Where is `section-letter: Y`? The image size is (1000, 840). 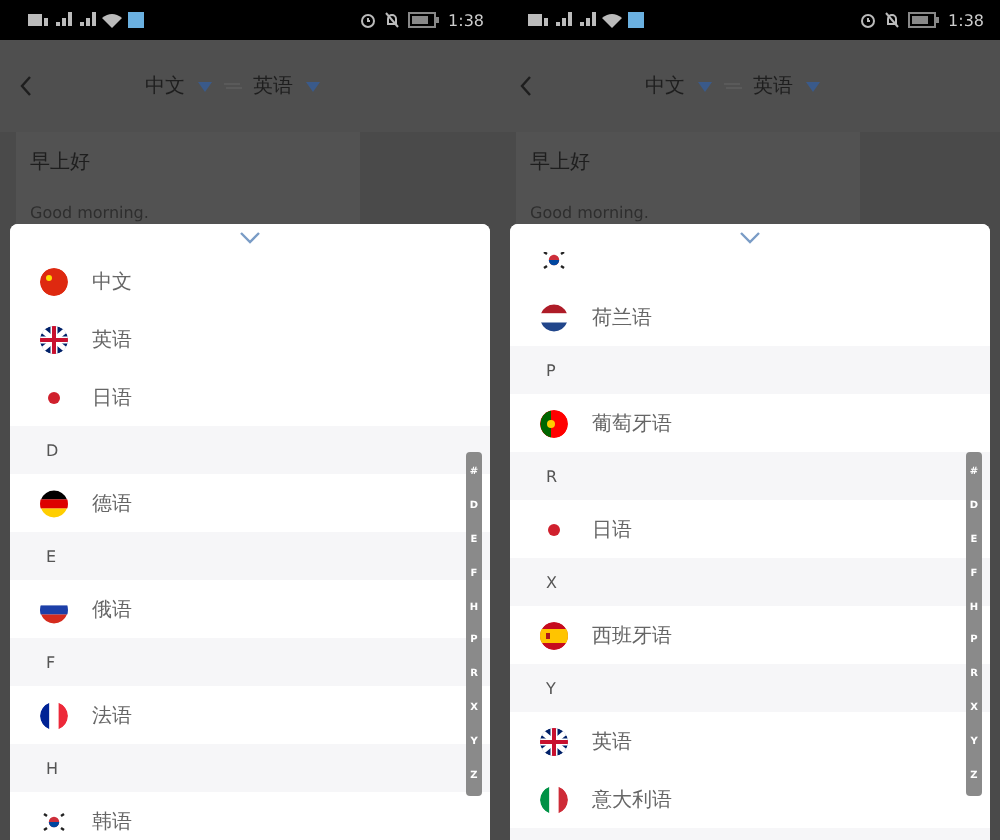
section-letter: Y is located at coordinates (551, 688).